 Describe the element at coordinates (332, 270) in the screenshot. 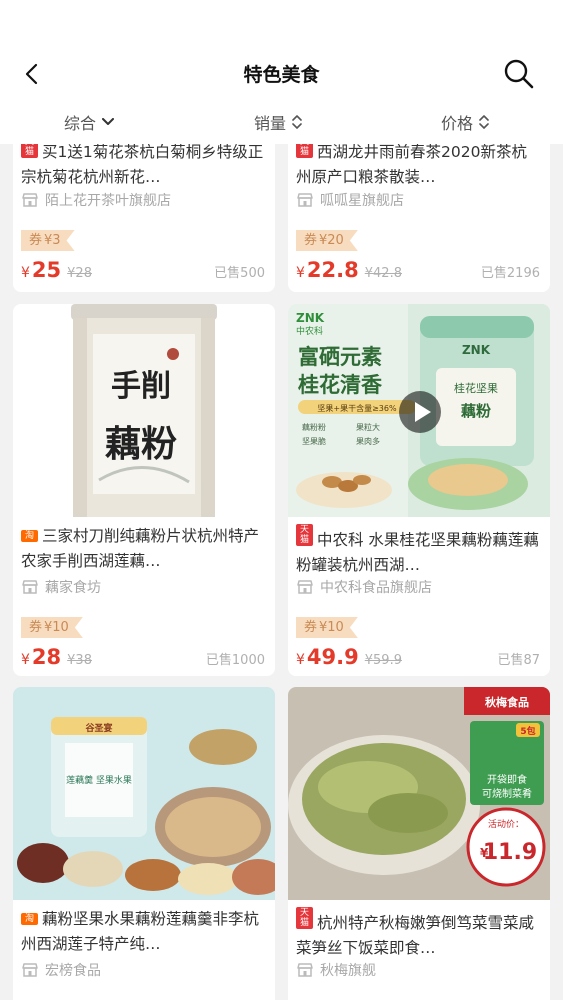

I see `price: 22.8` at that location.